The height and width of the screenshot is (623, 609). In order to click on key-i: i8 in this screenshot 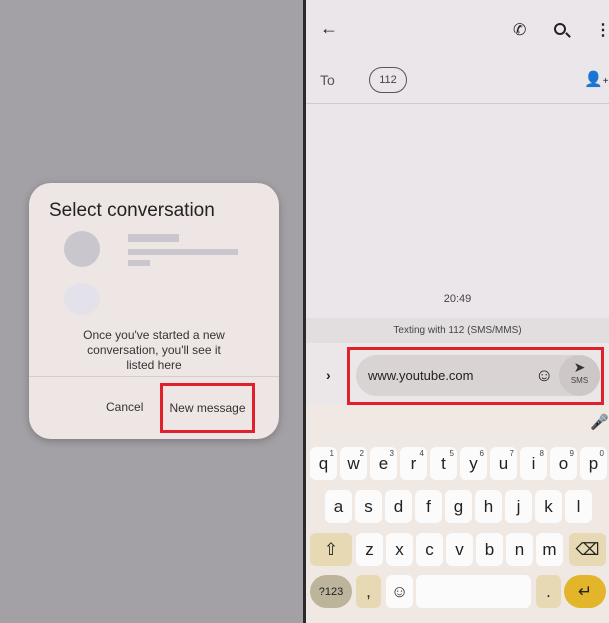, I will do `click(533, 463)`.